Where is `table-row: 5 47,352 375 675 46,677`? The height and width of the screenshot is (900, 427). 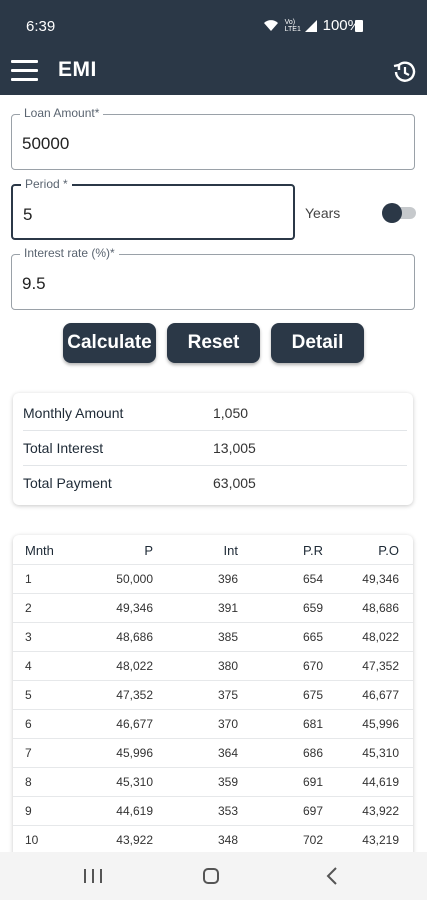
table-row: 5 47,352 375 675 46,677 is located at coordinates (213, 695).